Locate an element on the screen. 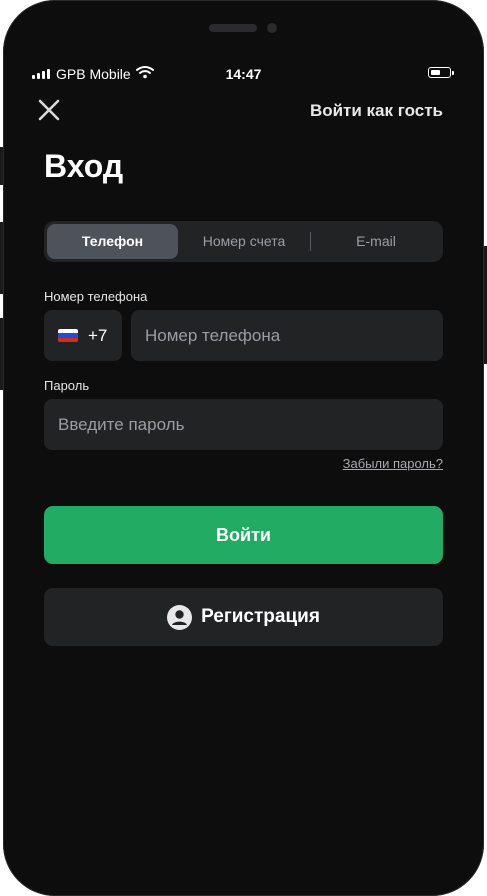 This screenshot has height=896, width=487. country-code: +7 is located at coordinates (98, 335).